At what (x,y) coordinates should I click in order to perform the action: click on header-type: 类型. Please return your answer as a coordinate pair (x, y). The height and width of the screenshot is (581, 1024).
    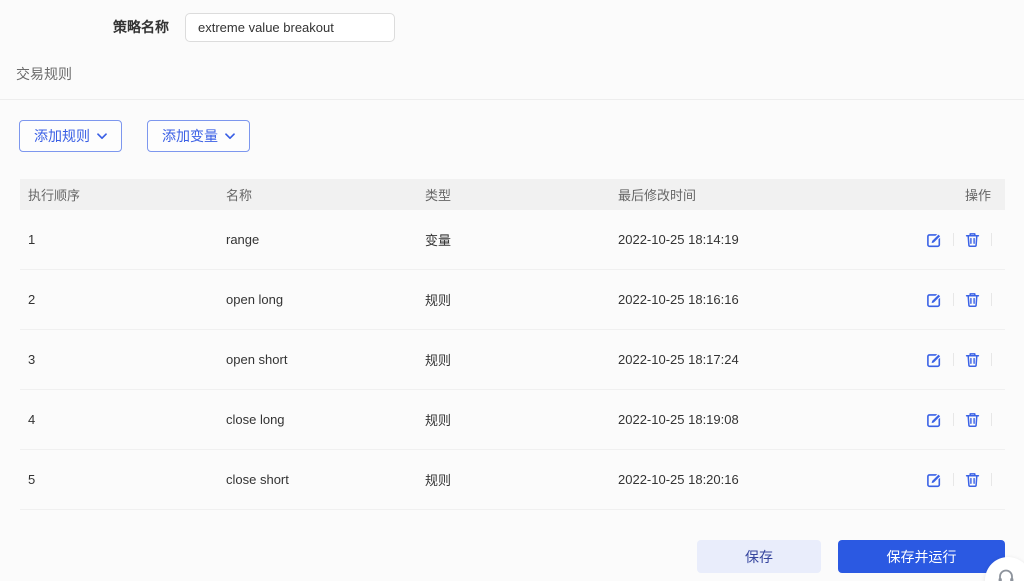
    Looking at the image, I should click on (438, 195).